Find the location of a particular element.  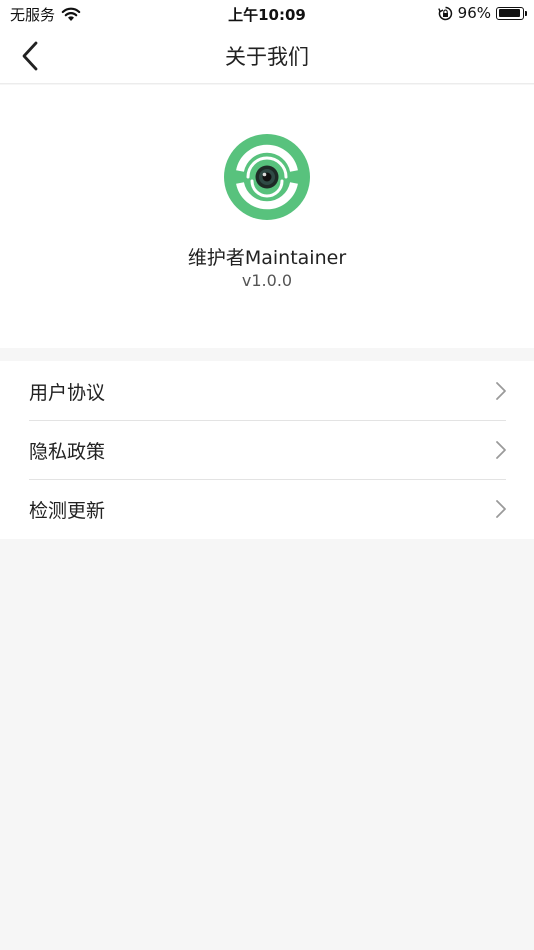

menu-item-check-update: 检测更新 is located at coordinates (267, 508).